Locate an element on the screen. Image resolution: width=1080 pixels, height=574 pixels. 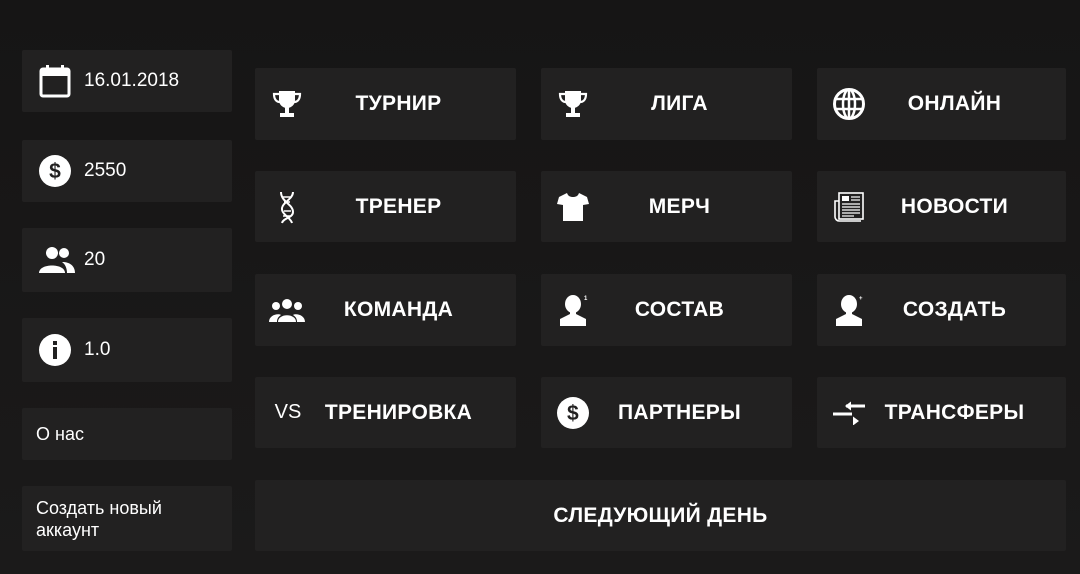
coach-label: ТРЕНЕР is located at coordinates (398, 206).